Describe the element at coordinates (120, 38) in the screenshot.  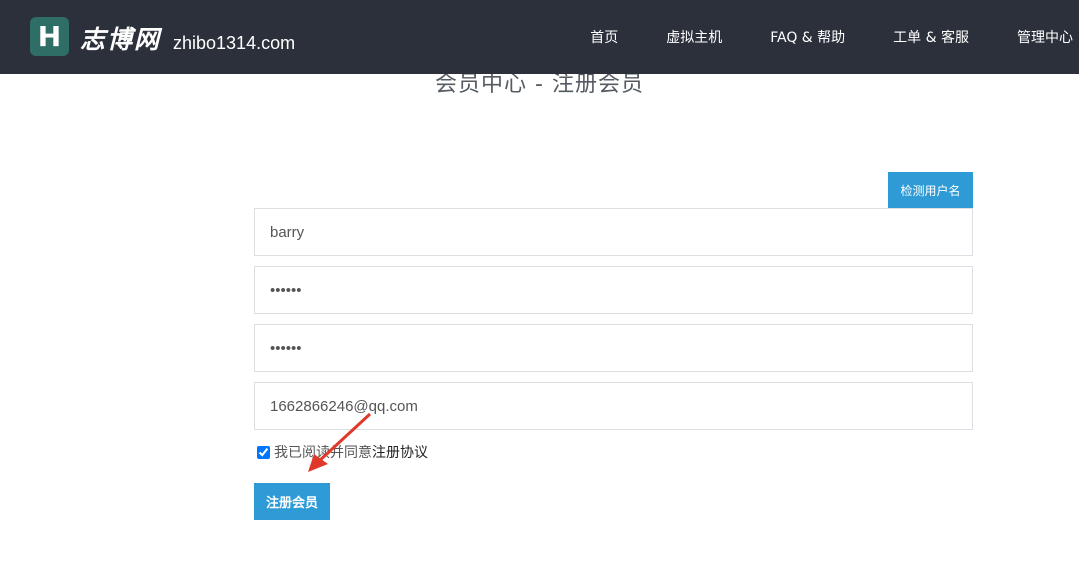
I see `brand-name: 志博网` at that location.